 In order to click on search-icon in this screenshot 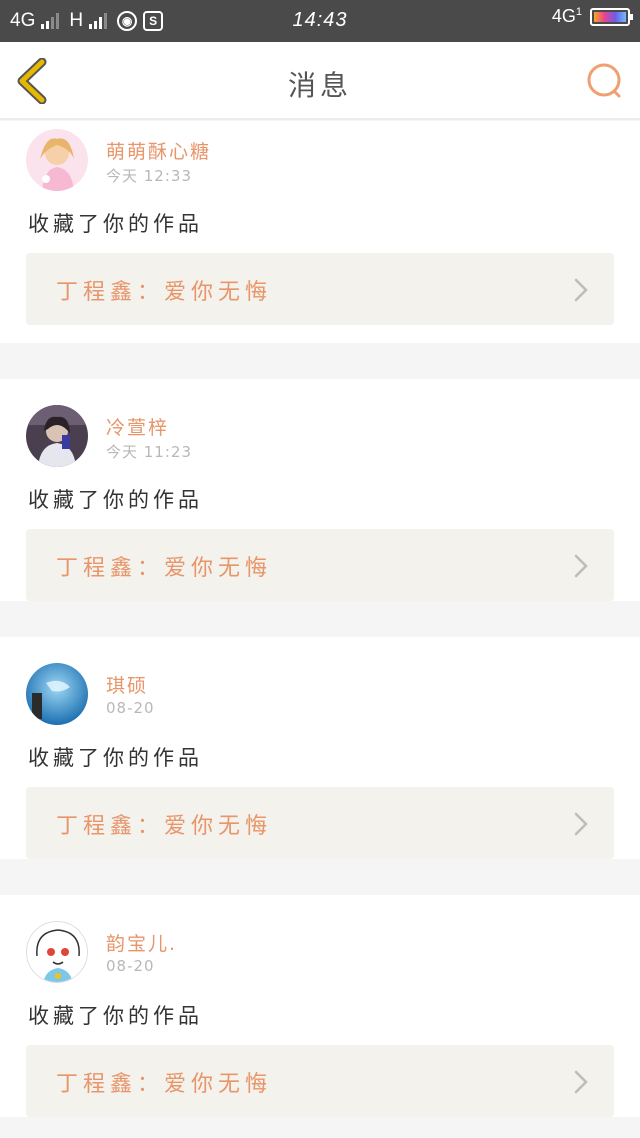, I will do `click(604, 80)`.